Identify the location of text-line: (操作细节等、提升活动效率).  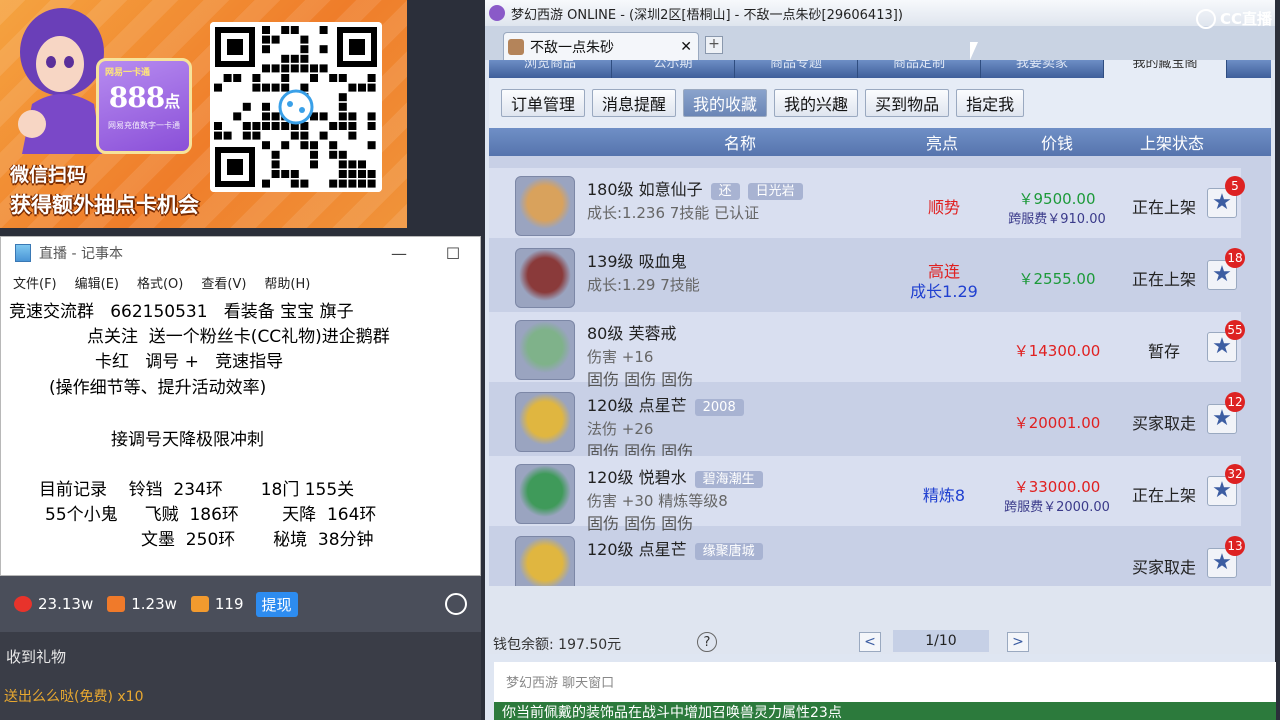
(158, 388).